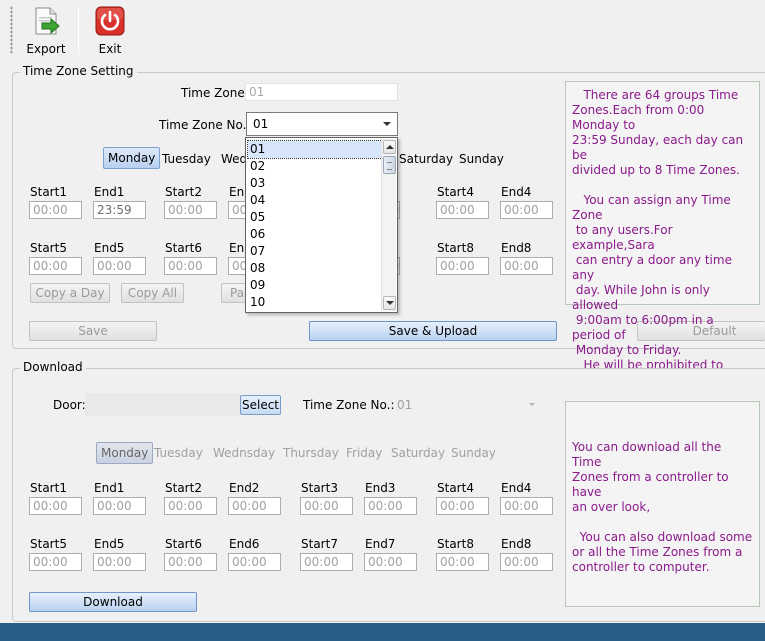 This screenshot has width=765, height=641. What do you see at coordinates (183, 248) in the screenshot?
I see `start6-label: Start6` at bounding box center [183, 248].